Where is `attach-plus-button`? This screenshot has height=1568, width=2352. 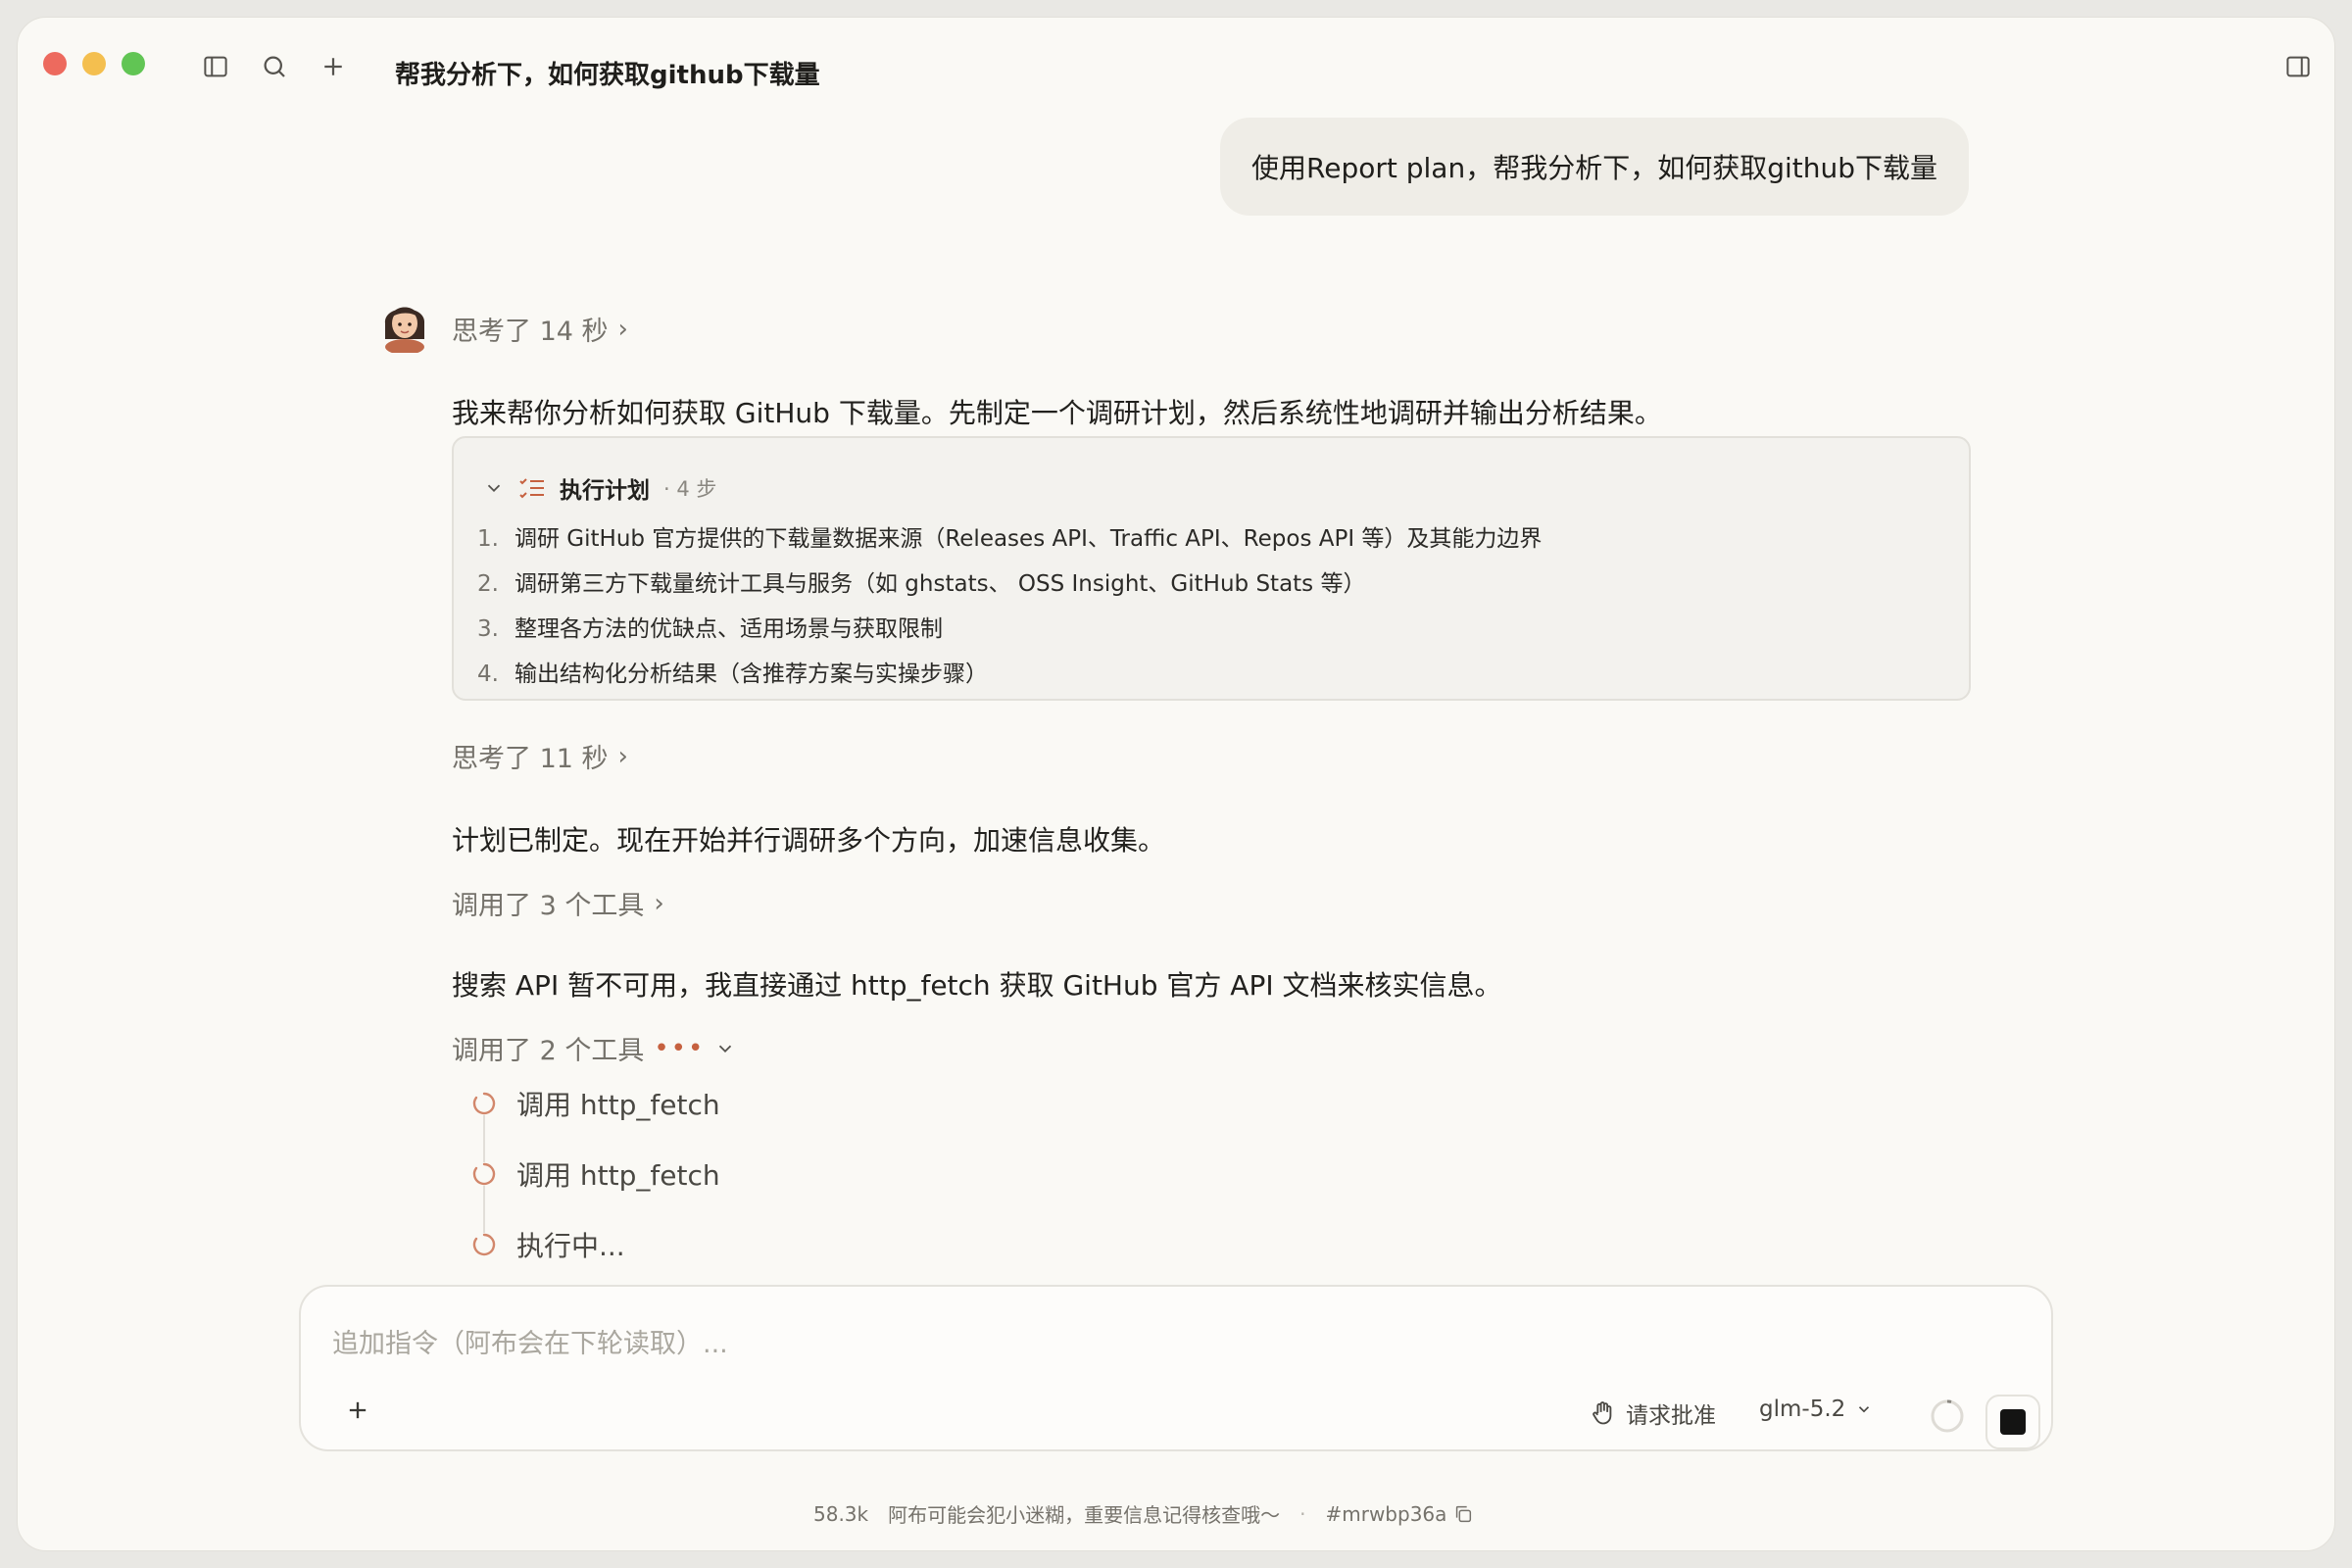 attach-plus-button is located at coordinates (357, 1410).